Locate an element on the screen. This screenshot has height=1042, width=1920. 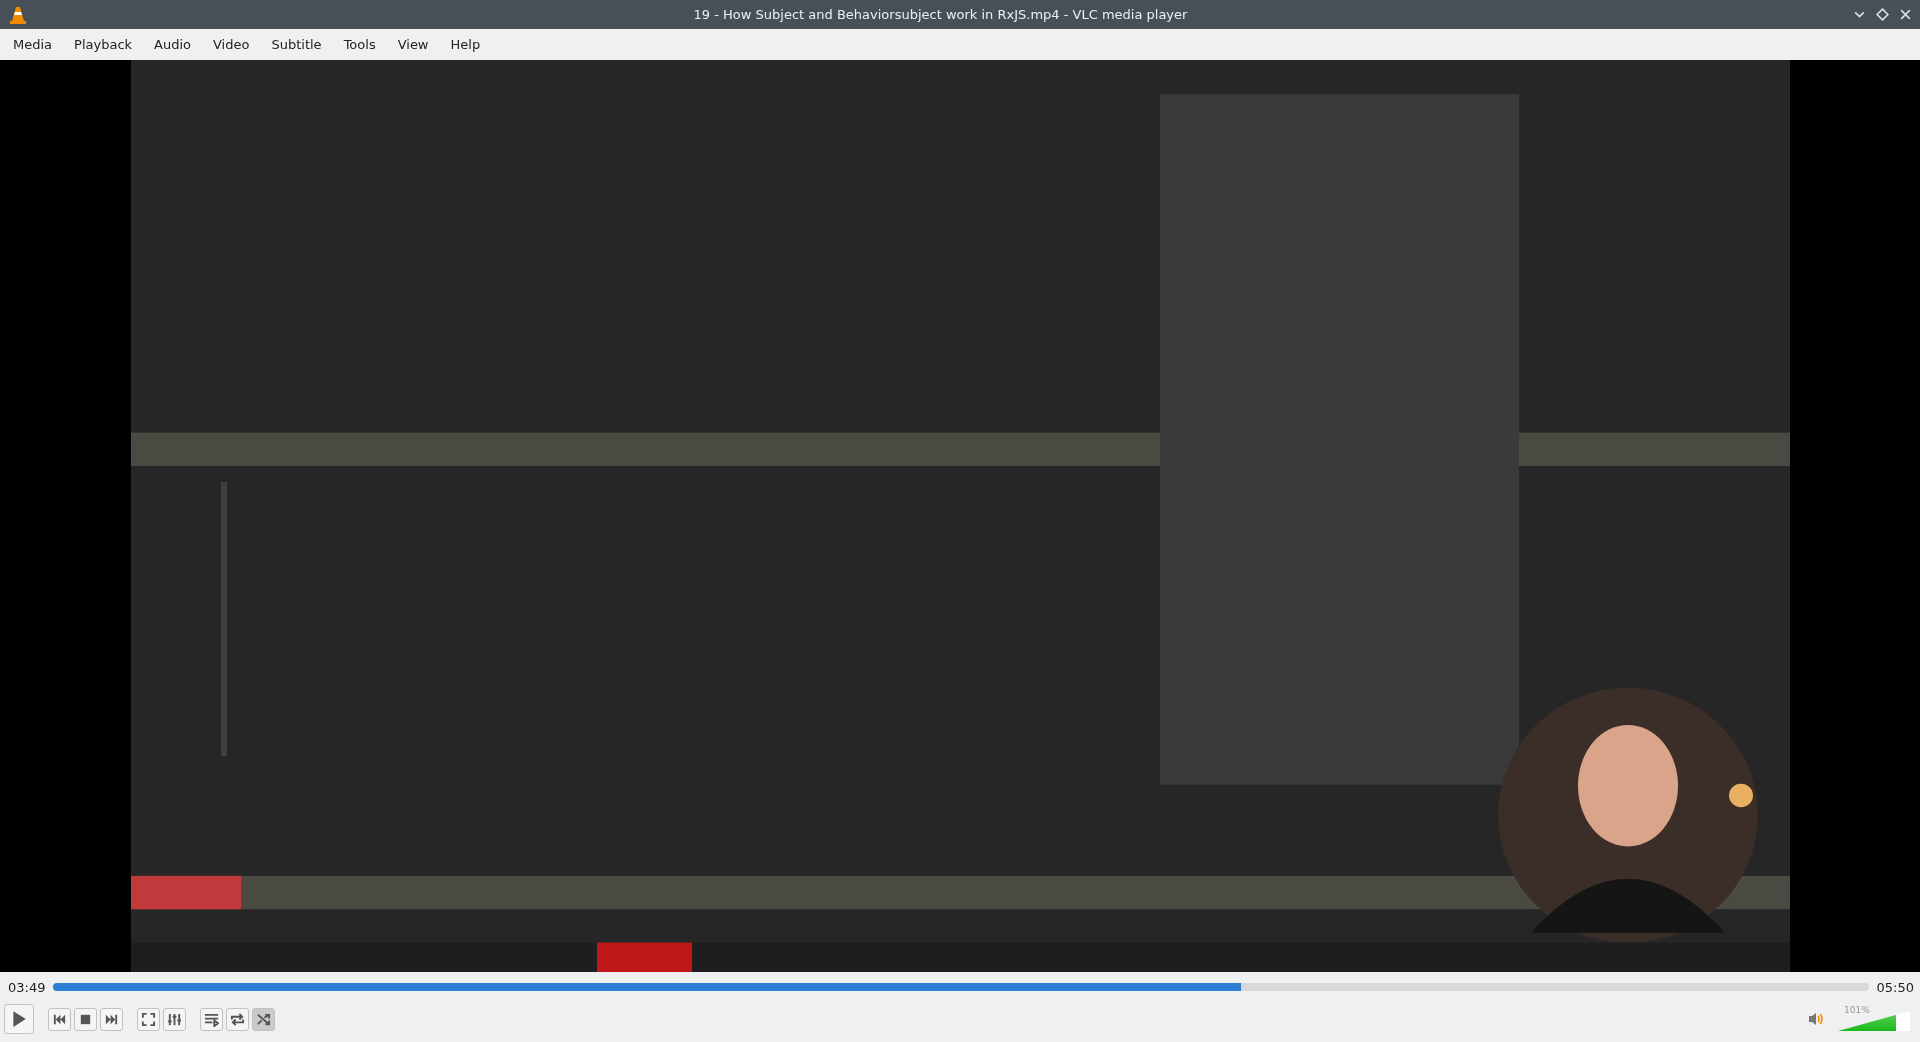
playlist-icon is located at coordinates (211, 1019).